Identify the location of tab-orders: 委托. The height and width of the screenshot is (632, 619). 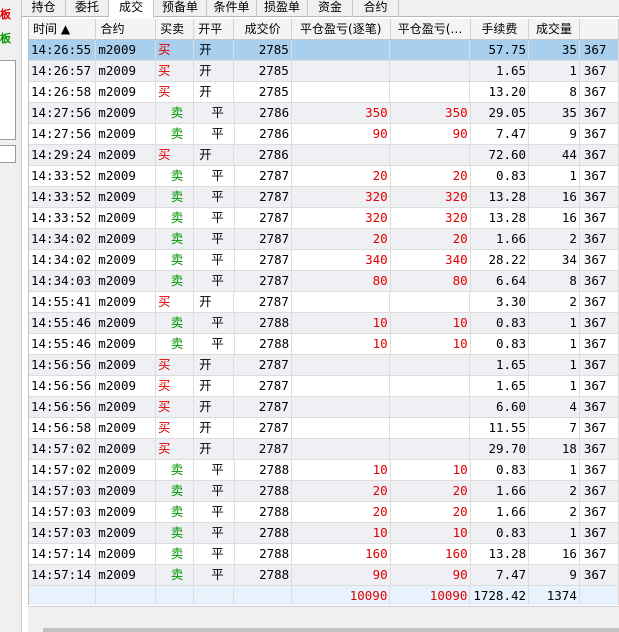
(87, 8).